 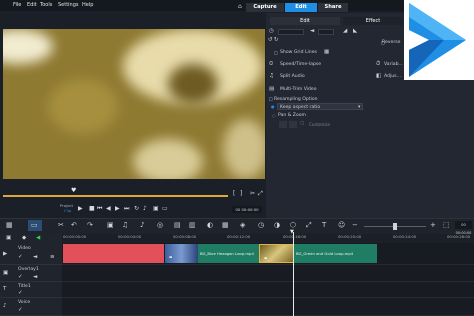 What do you see at coordinates (240, 6) in the screenshot?
I see `home-icon: ⌂` at bounding box center [240, 6].